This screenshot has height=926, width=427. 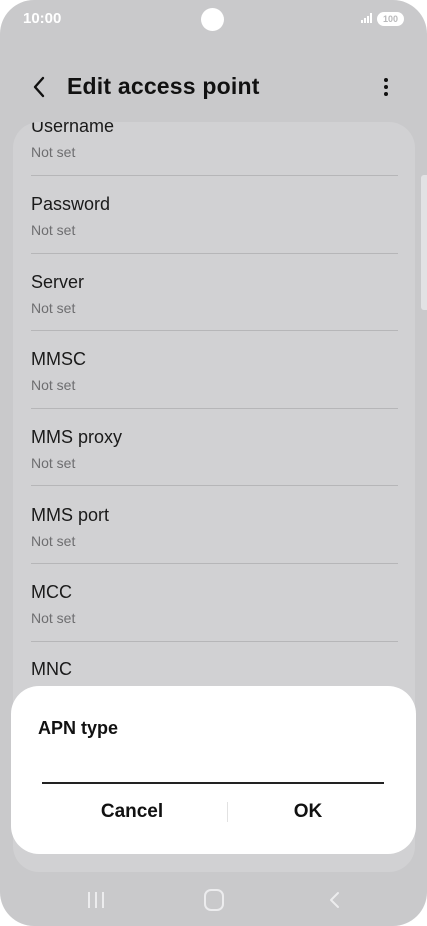 What do you see at coordinates (214, 466) in the screenshot?
I see `list-item-mms-proxy: MMS proxy Not set` at bounding box center [214, 466].